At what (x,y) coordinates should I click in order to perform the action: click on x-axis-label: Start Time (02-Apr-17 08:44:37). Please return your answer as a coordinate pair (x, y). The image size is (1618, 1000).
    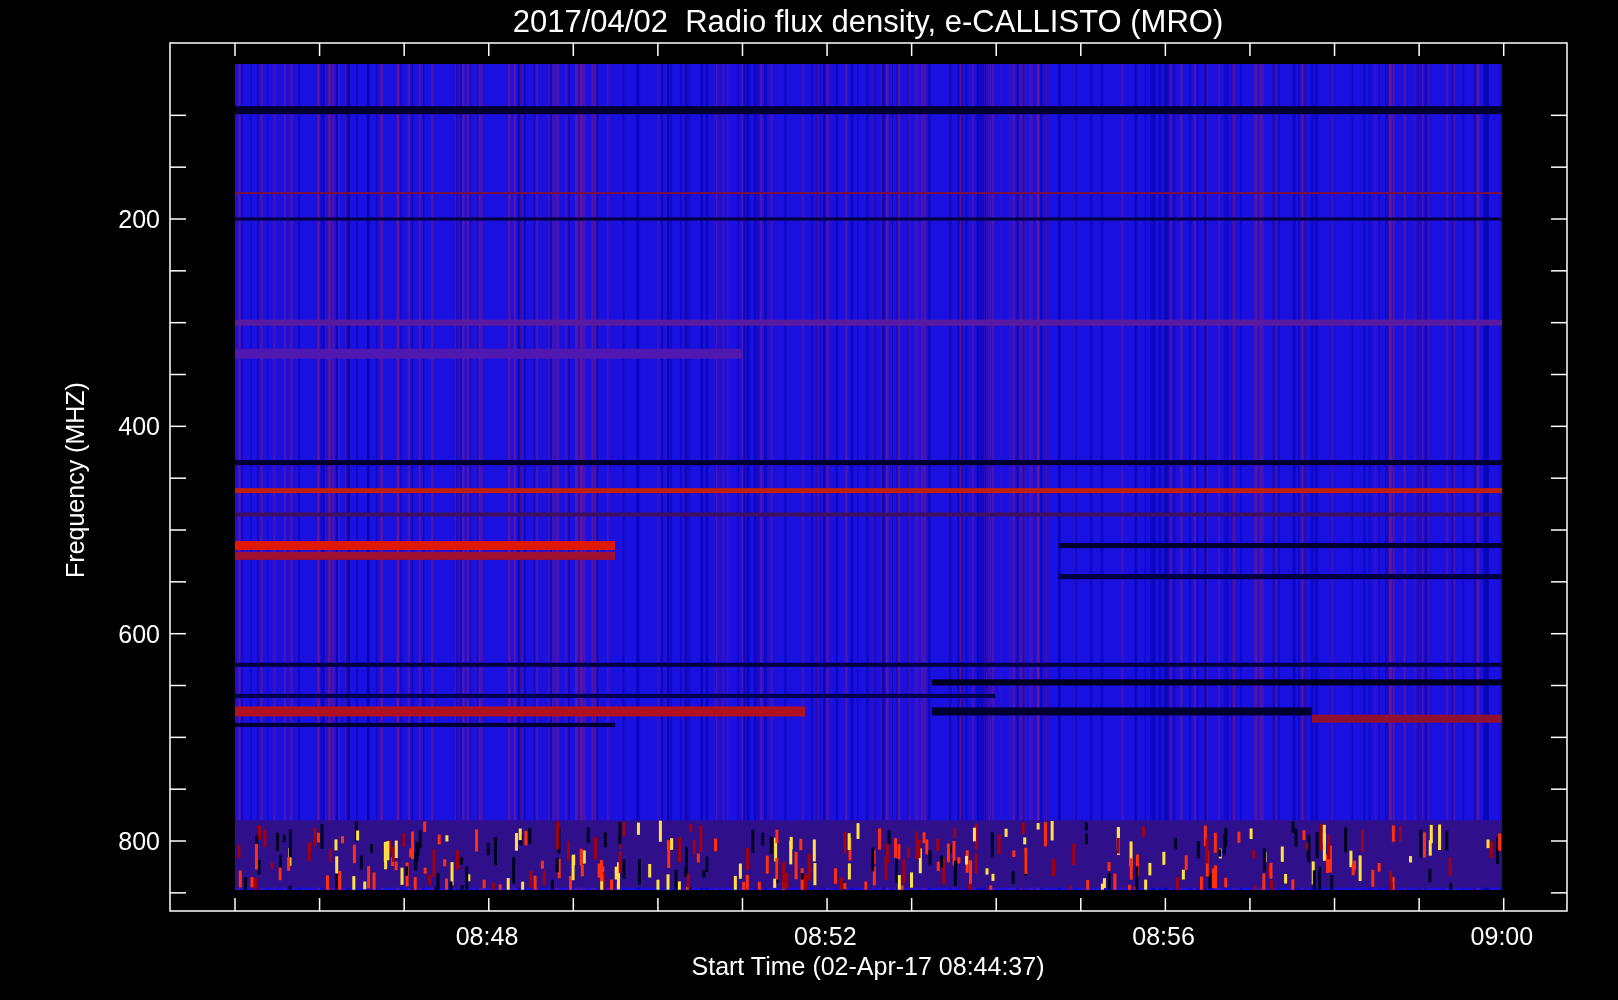
    Looking at the image, I should click on (868, 966).